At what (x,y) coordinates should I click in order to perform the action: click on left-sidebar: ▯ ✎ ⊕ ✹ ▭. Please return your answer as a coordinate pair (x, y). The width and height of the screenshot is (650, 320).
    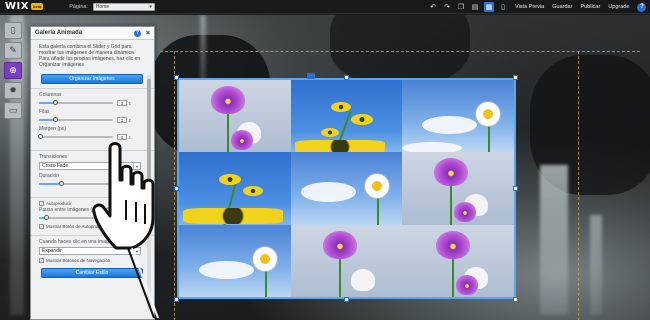
    Looking at the image, I should click on (13, 70).